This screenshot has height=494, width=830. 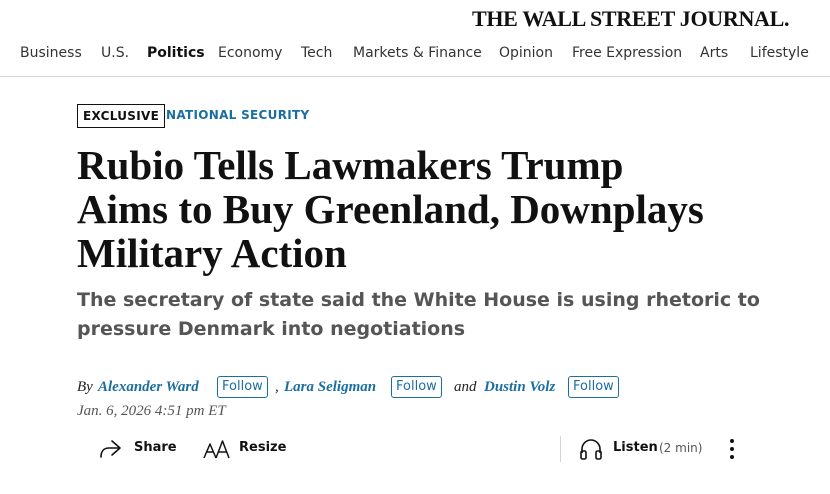 What do you see at coordinates (591, 449) in the screenshot?
I see `headphones-icon` at bounding box center [591, 449].